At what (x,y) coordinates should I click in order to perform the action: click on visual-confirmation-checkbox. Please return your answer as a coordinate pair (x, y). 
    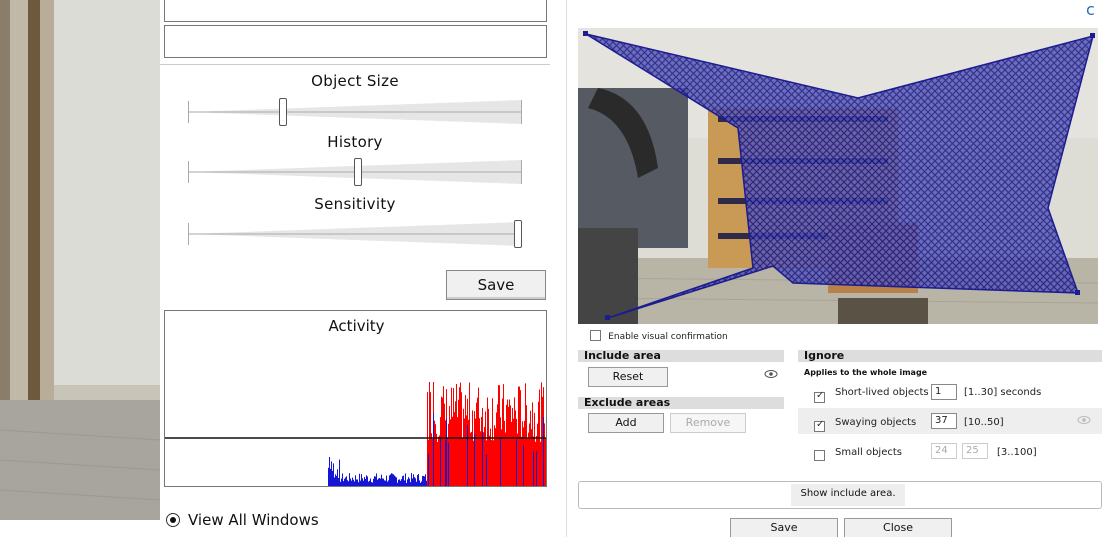
    Looking at the image, I should click on (595, 335).